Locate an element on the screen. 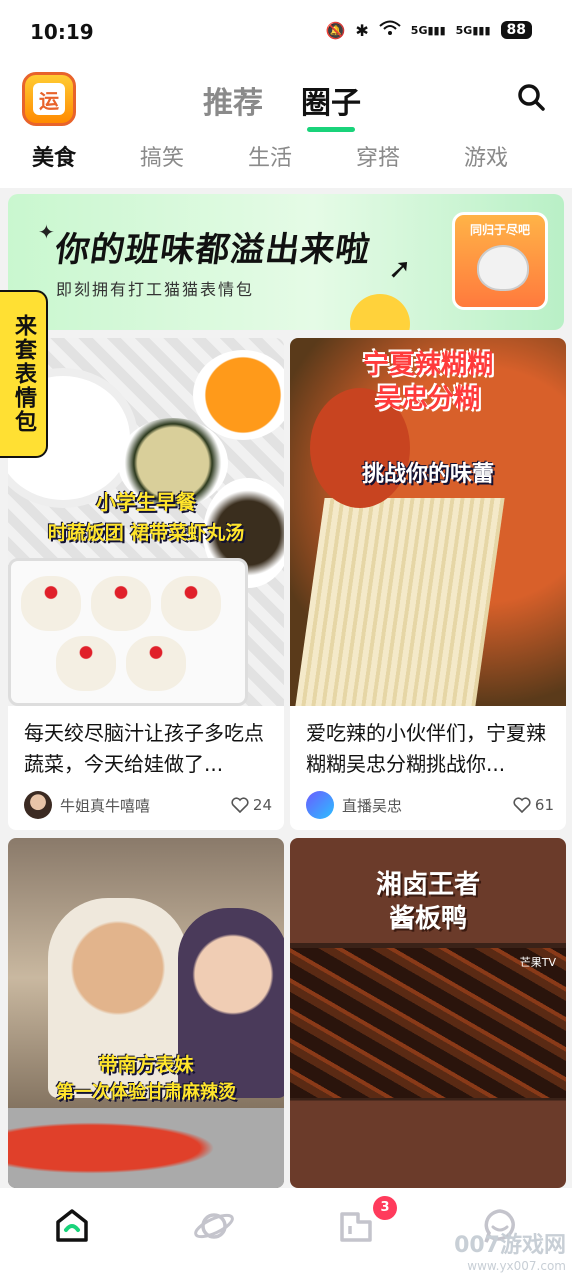  sparkle-icon: ✦ is located at coordinates (46, 232).